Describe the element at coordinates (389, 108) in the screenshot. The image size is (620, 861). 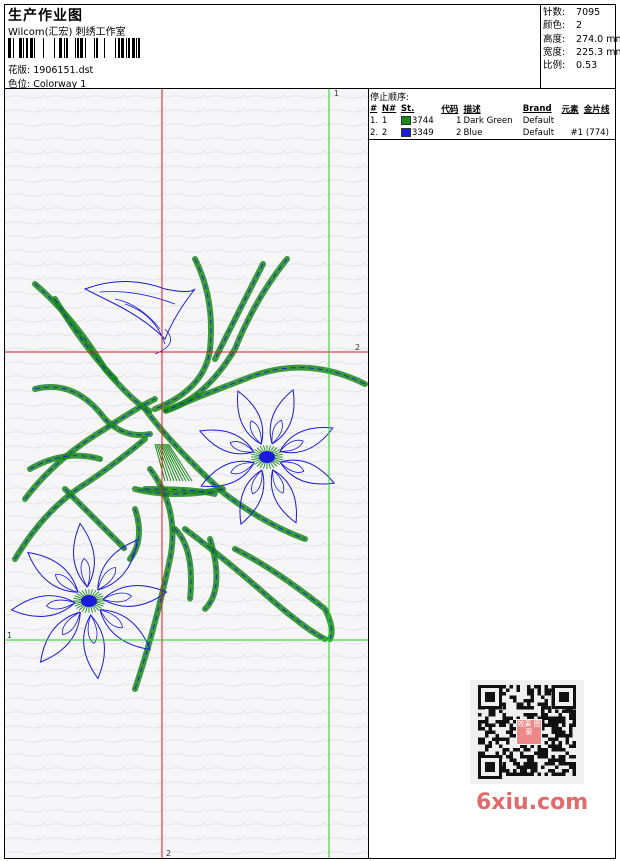
I see `col-n: N#` at that location.